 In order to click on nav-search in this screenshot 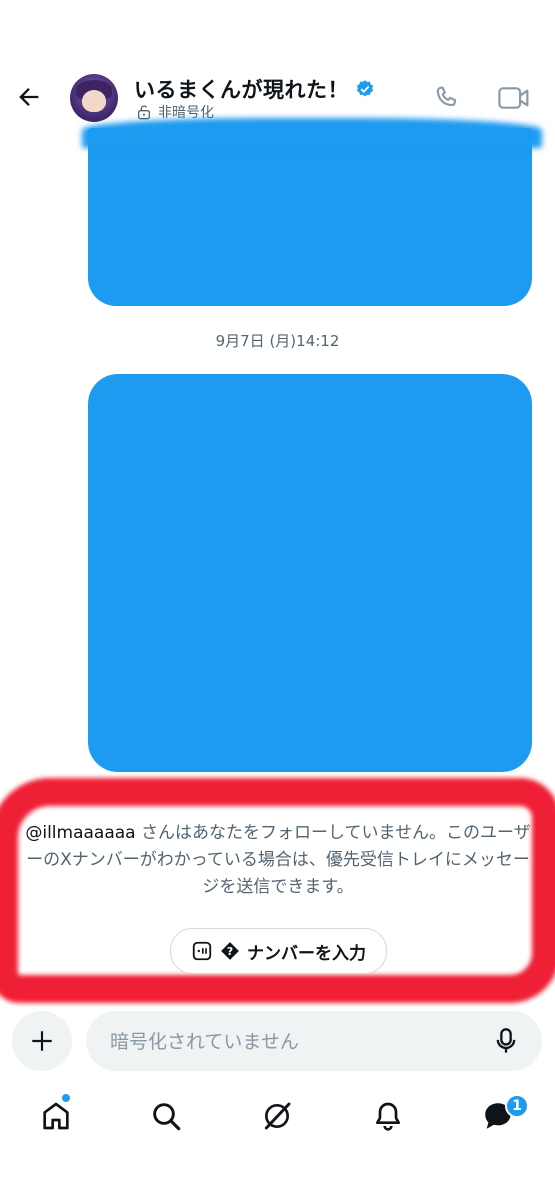, I will do `click(166, 1116)`.